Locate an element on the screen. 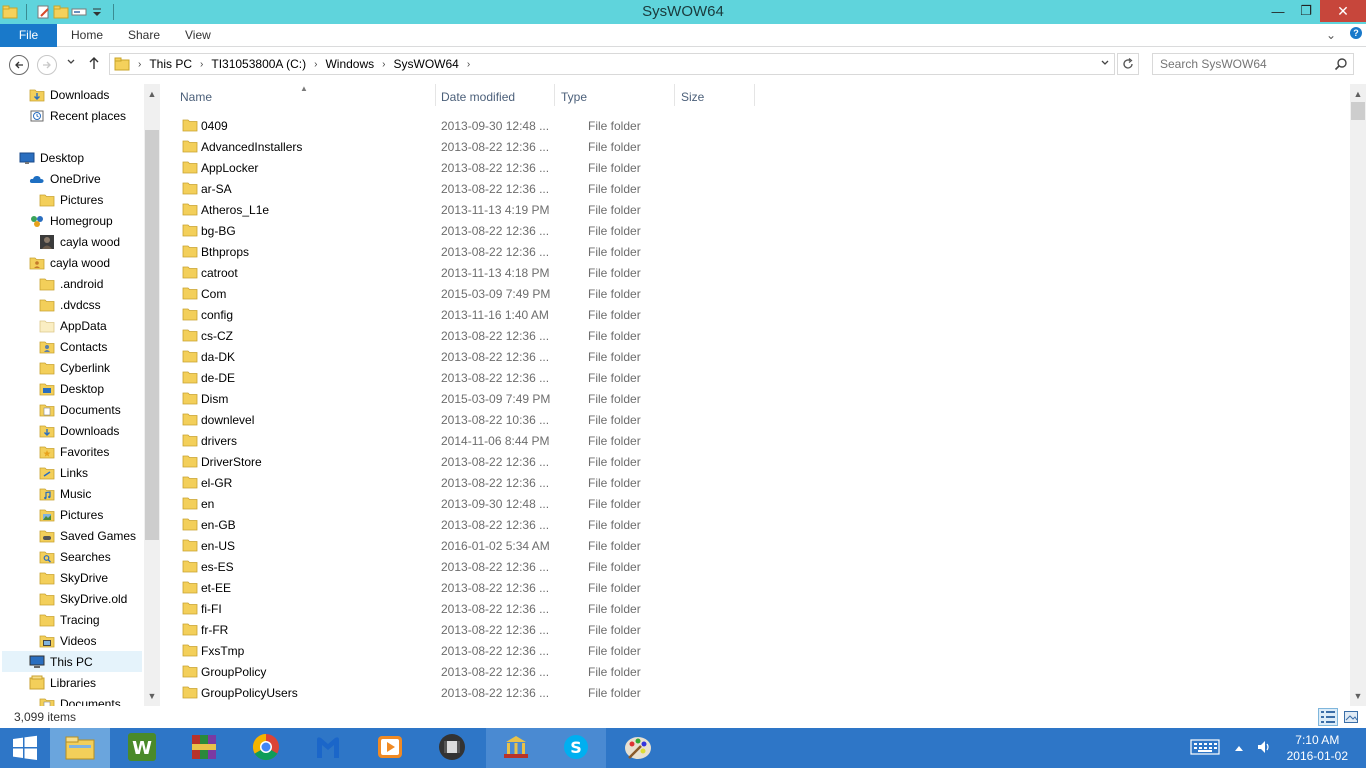 This screenshot has height=768, width=1366. nav-item-onedrive: OneDrive is located at coordinates (65, 178).